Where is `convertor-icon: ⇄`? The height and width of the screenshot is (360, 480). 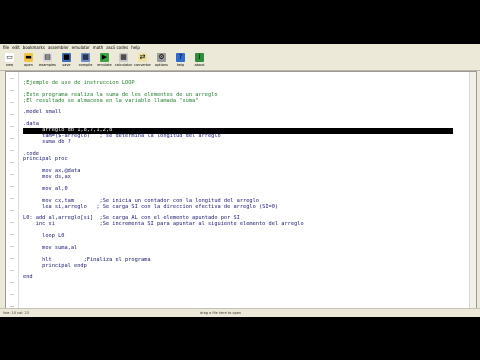
convertor-icon: ⇄ is located at coordinates (142, 57).